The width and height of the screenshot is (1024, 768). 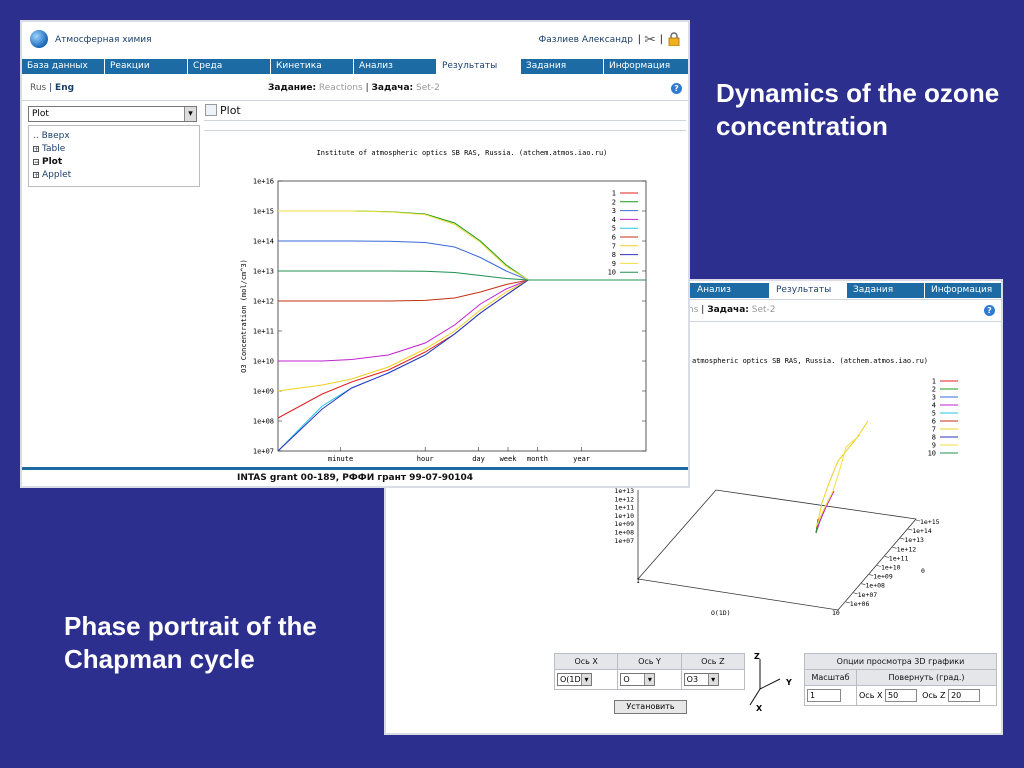 I want to click on x-tick-label: month, so click(x=537, y=459).